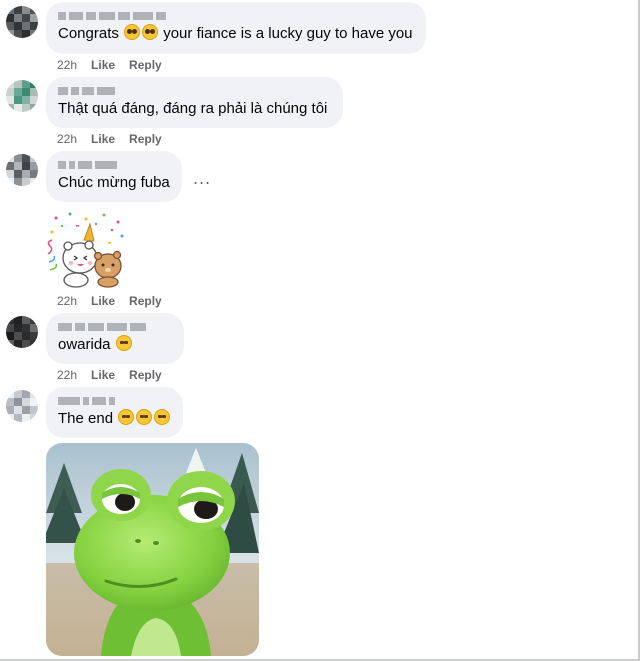 The image size is (640, 661). Describe the element at coordinates (123, 343) in the screenshot. I see `unamused-face-emoji` at that location.